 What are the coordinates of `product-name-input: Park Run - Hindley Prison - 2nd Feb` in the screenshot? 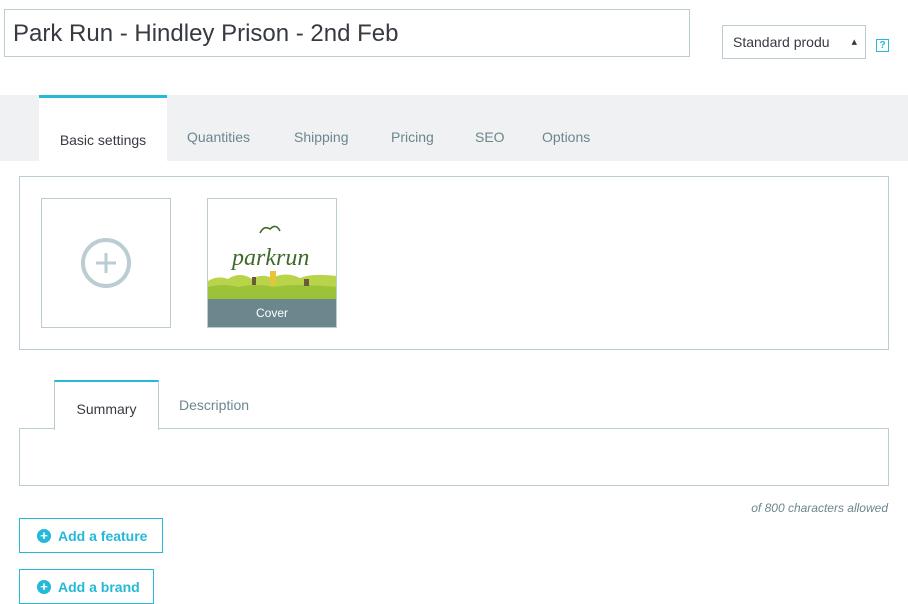 It's located at (347, 33).